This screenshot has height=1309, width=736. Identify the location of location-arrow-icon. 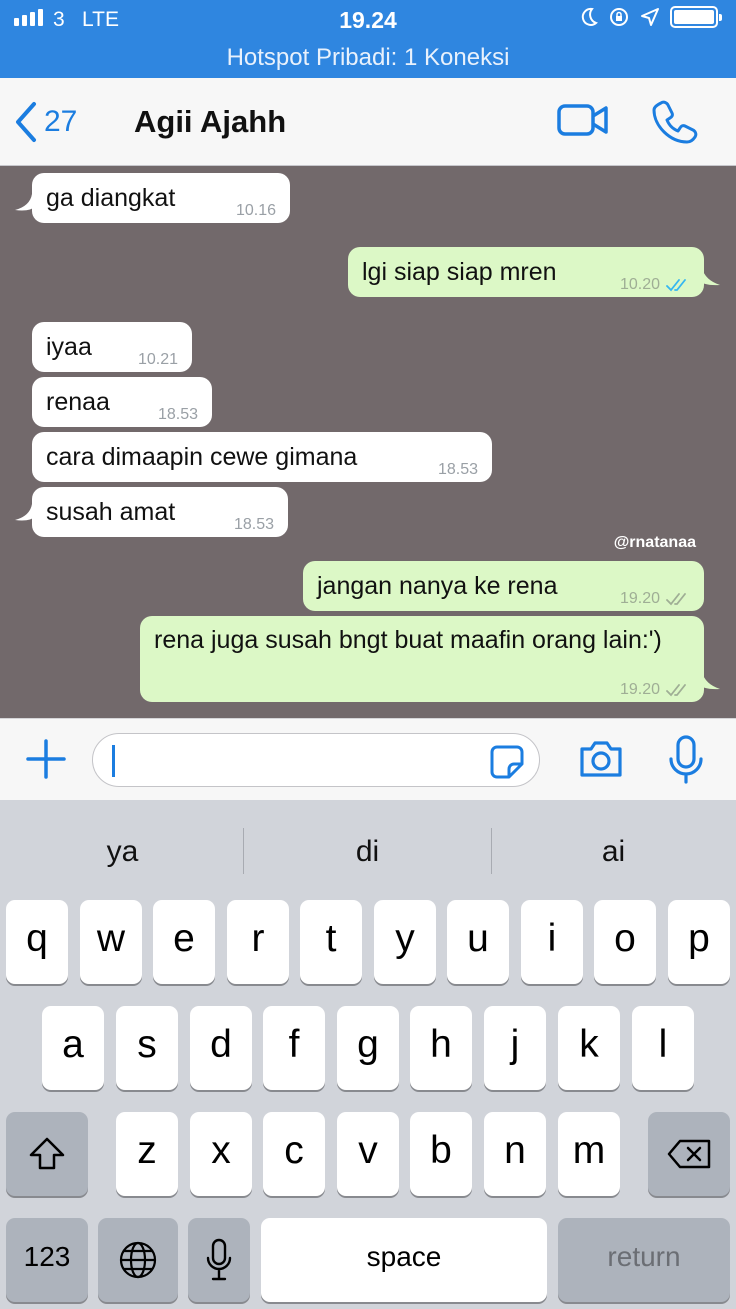
(650, 17).